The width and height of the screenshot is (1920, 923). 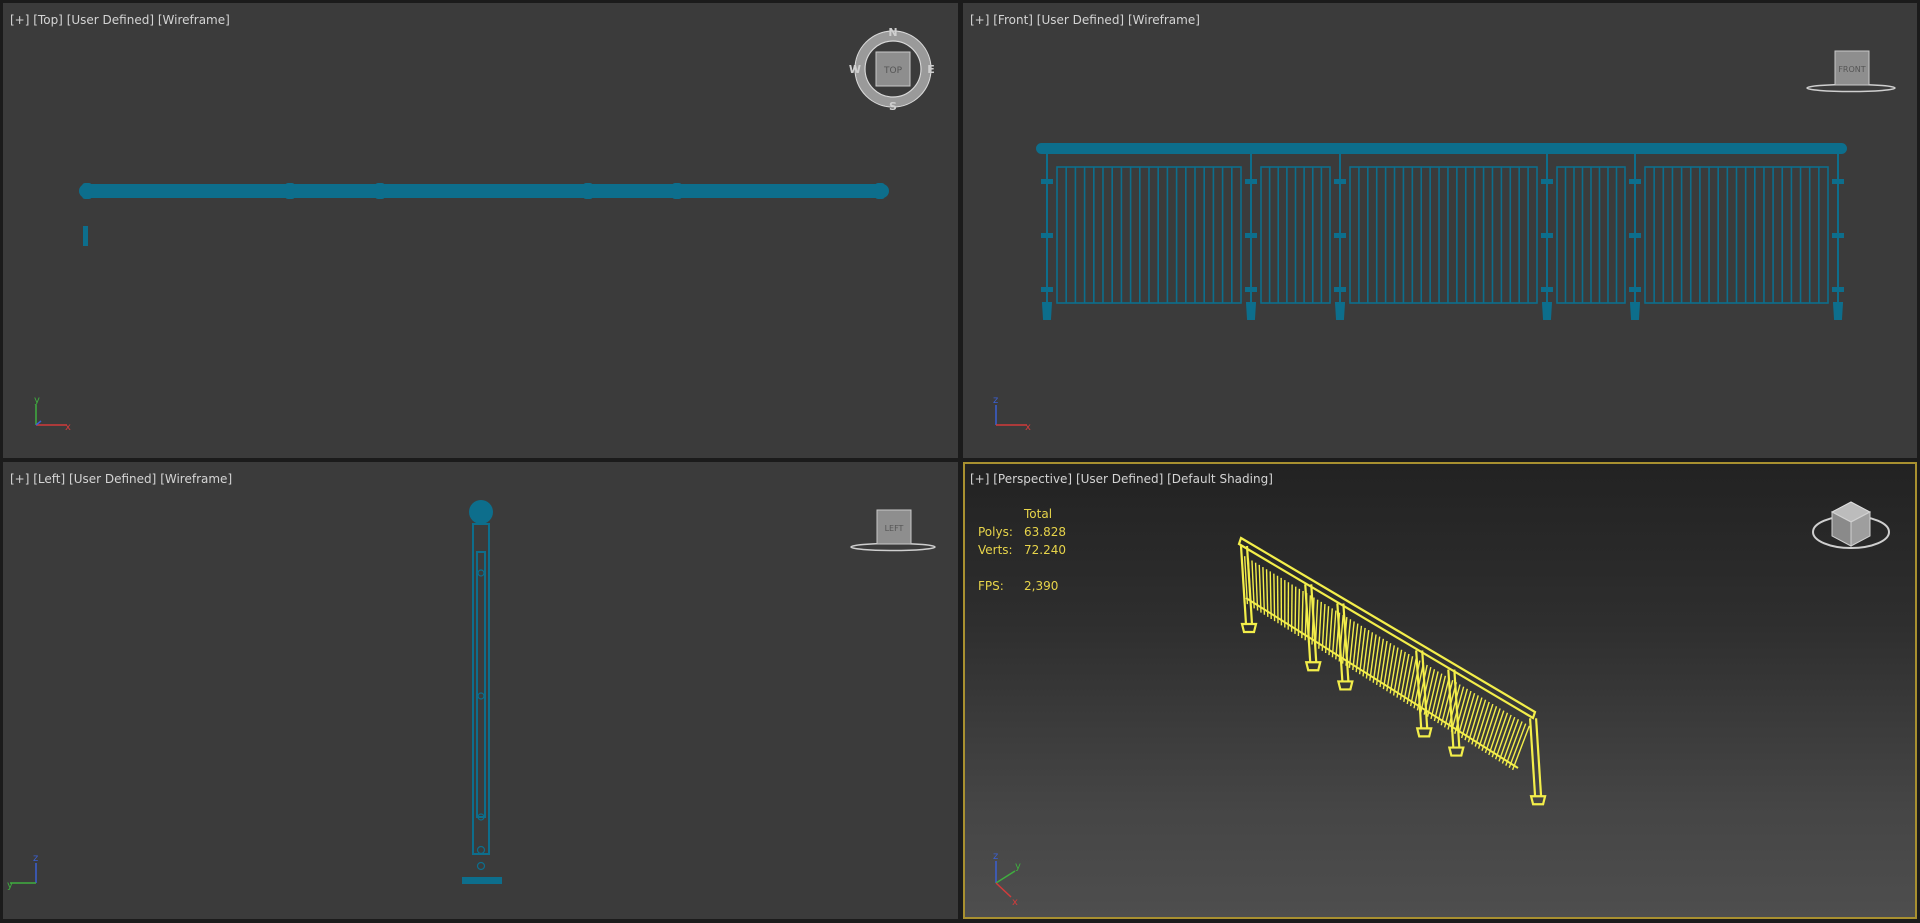 I want to click on polys-value: 63.828, so click(x=1045, y=532).